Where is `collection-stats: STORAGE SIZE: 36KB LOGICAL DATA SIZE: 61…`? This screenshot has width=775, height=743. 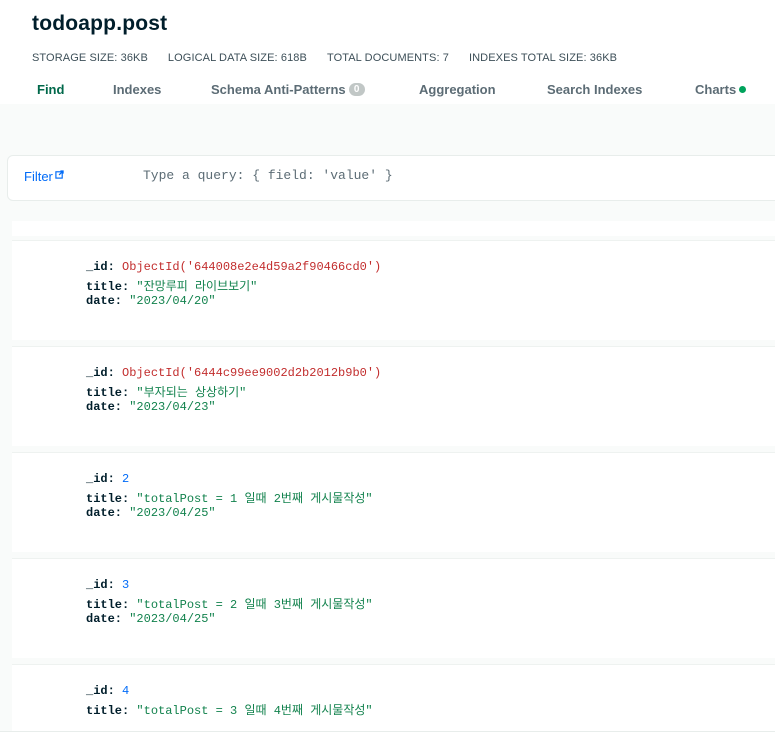 collection-stats: STORAGE SIZE: 36KB LOGICAL DATA SIZE: 61… is located at coordinates (324, 58).